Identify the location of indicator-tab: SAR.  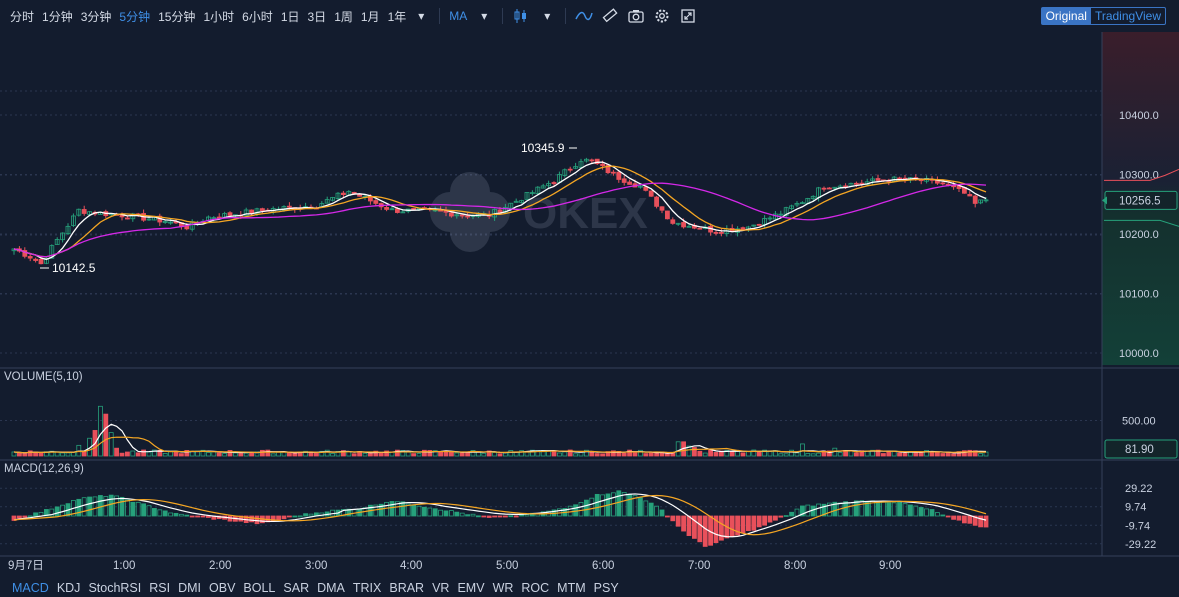
(296, 588).